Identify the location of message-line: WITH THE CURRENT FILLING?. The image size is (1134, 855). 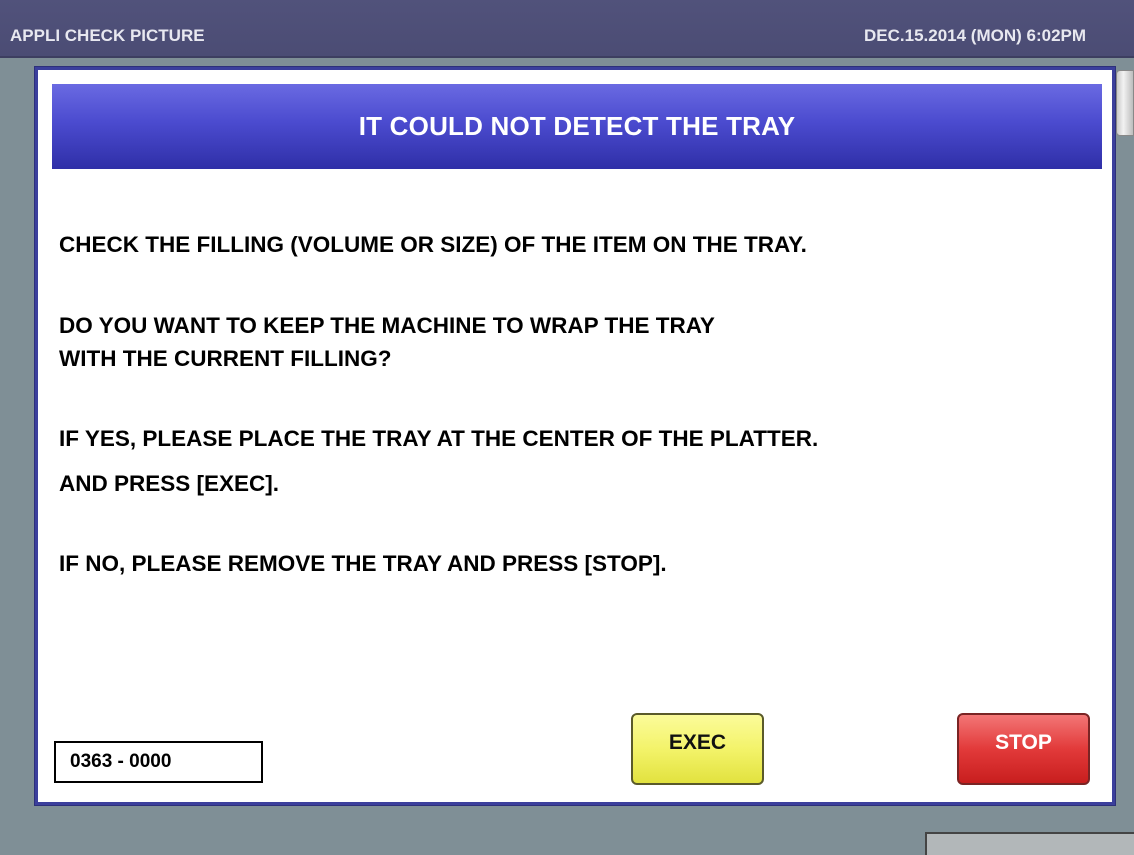
(225, 358).